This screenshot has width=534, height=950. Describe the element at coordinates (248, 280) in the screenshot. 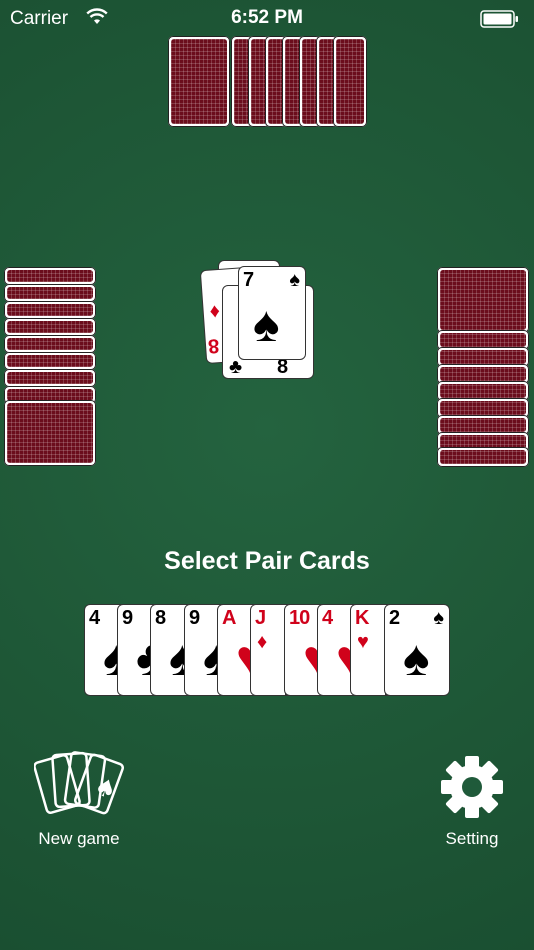

I see `card-rank: 7` at that location.